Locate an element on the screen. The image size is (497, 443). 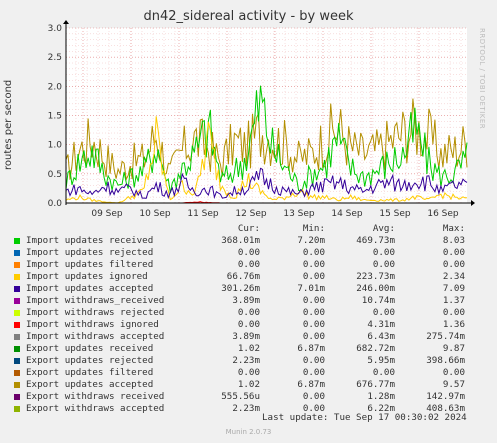
y-axis-arrow is located at coordinates (66, 22).